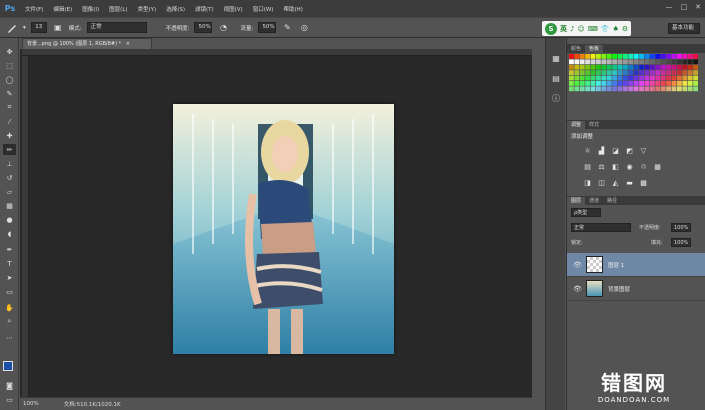  Describe the element at coordinates (9, 219) in the screenshot. I see `blur-icon: ●` at that location.